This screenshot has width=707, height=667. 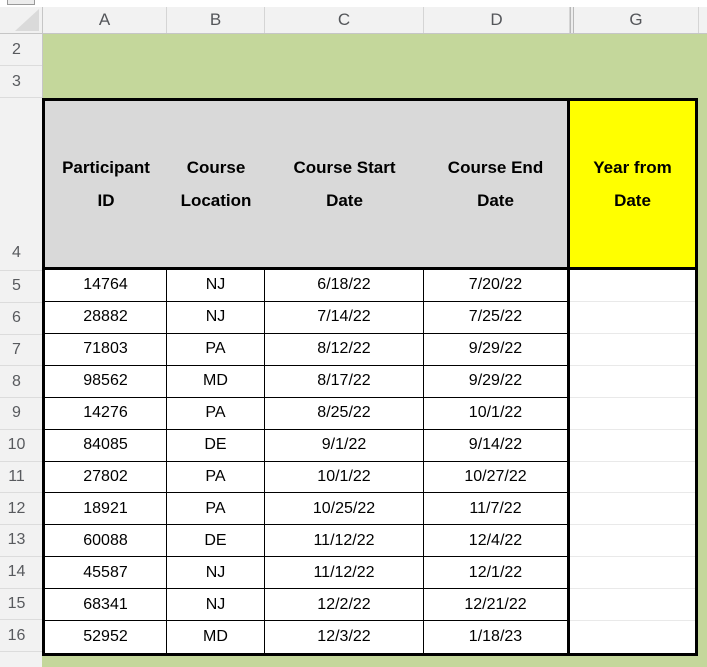 I want to click on cell-start-date: 10/25/22, so click(x=344, y=509).